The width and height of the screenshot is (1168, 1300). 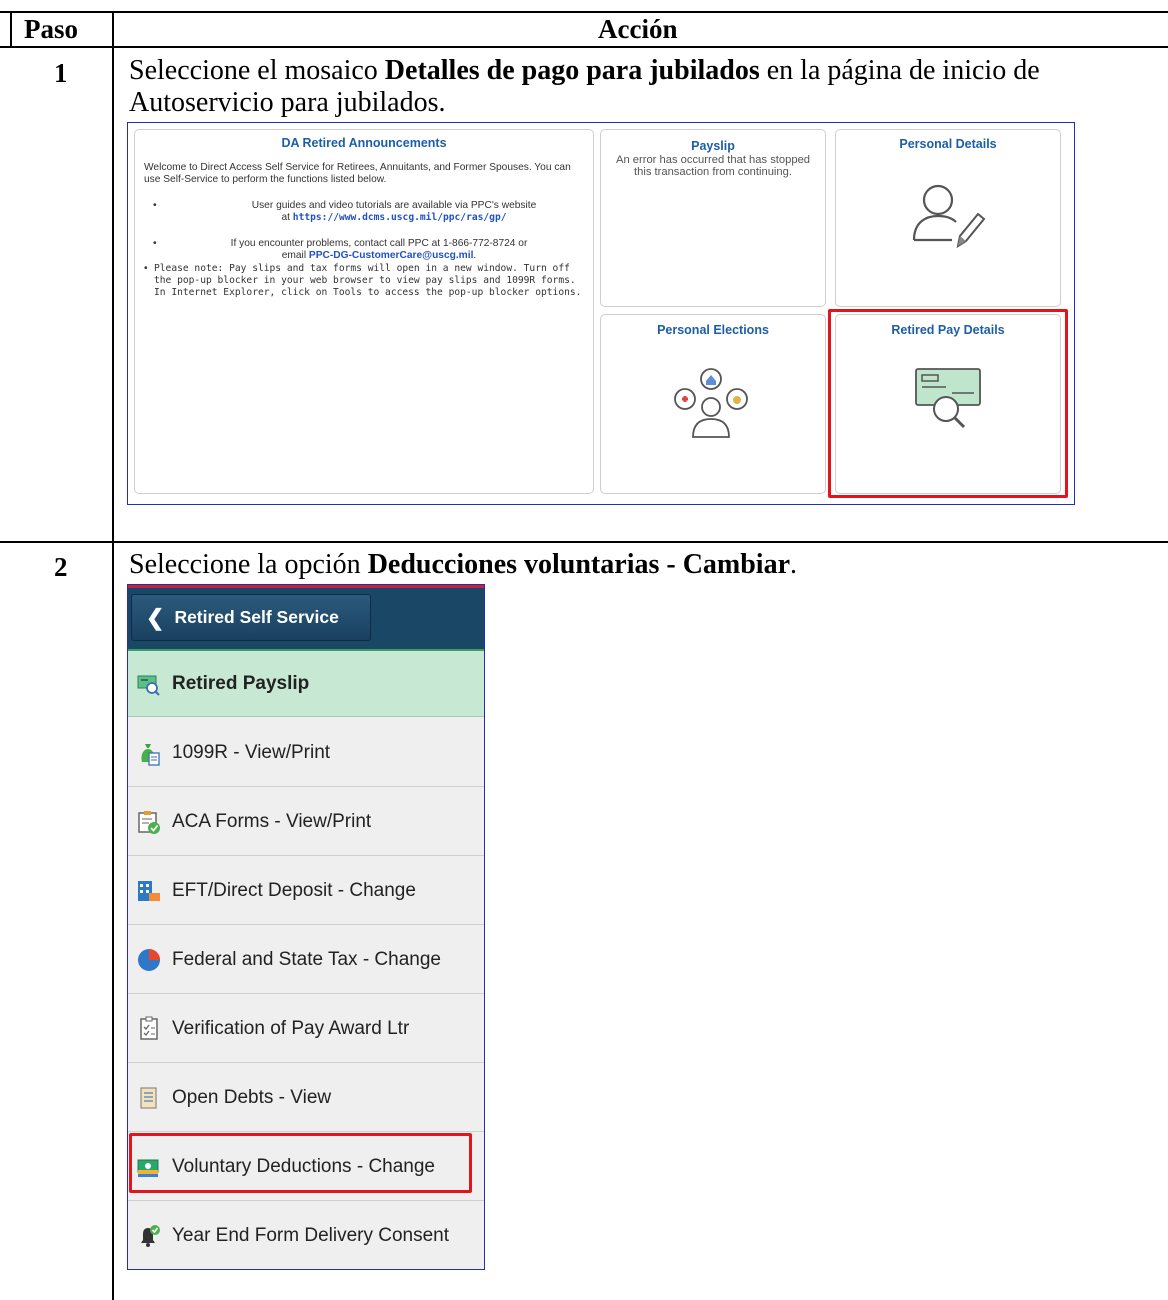 I want to click on instruction-text: Seleccione el mosaico, so click(x=257, y=70).